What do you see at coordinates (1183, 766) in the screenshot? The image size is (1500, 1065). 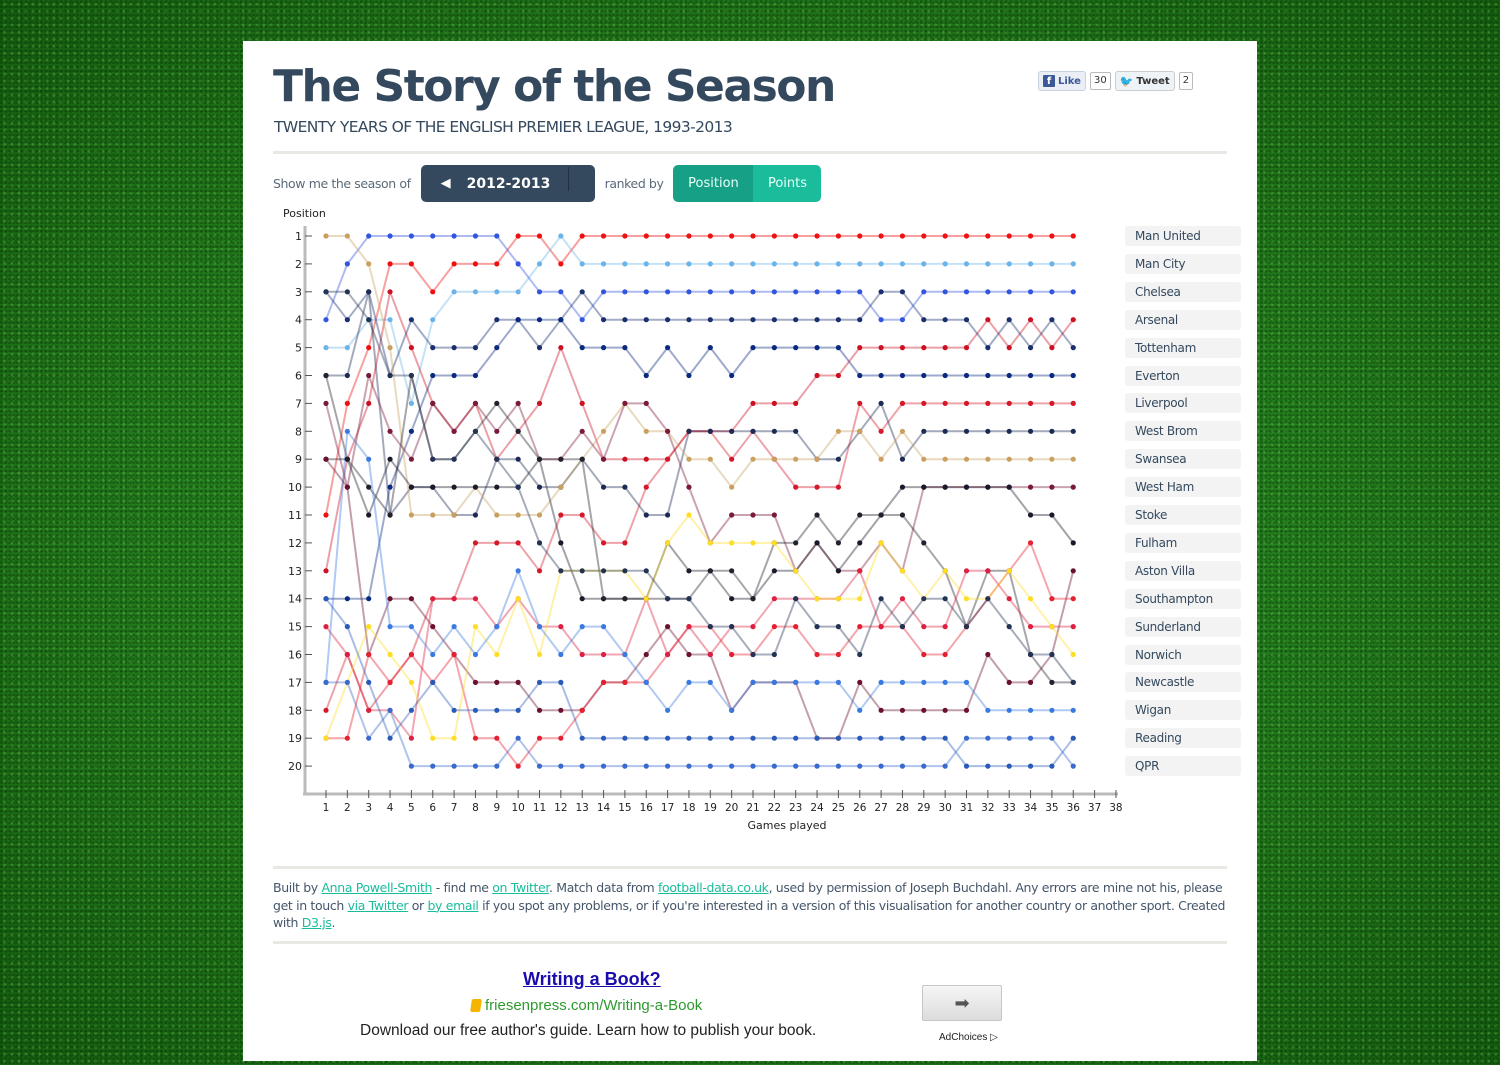 I see `team-label: QPR` at bounding box center [1183, 766].